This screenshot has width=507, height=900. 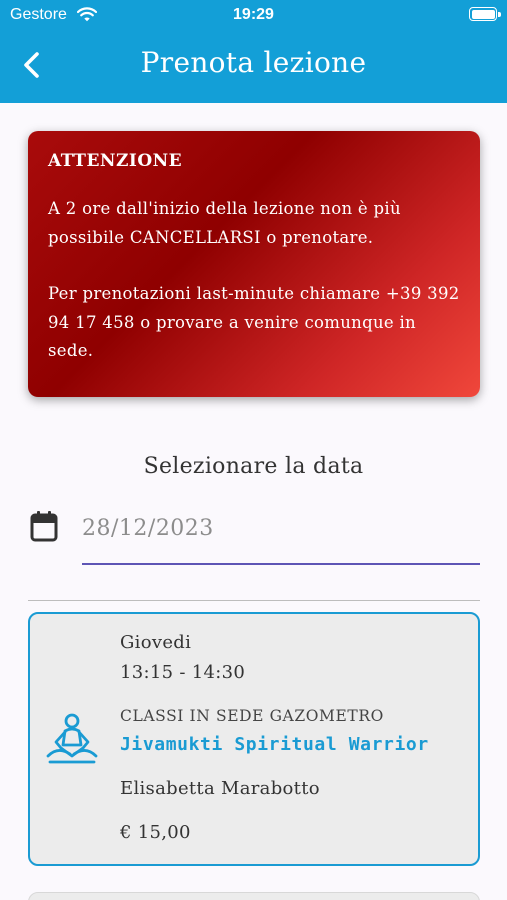 What do you see at coordinates (254, 600) in the screenshot?
I see `divider` at bounding box center [254, 600].